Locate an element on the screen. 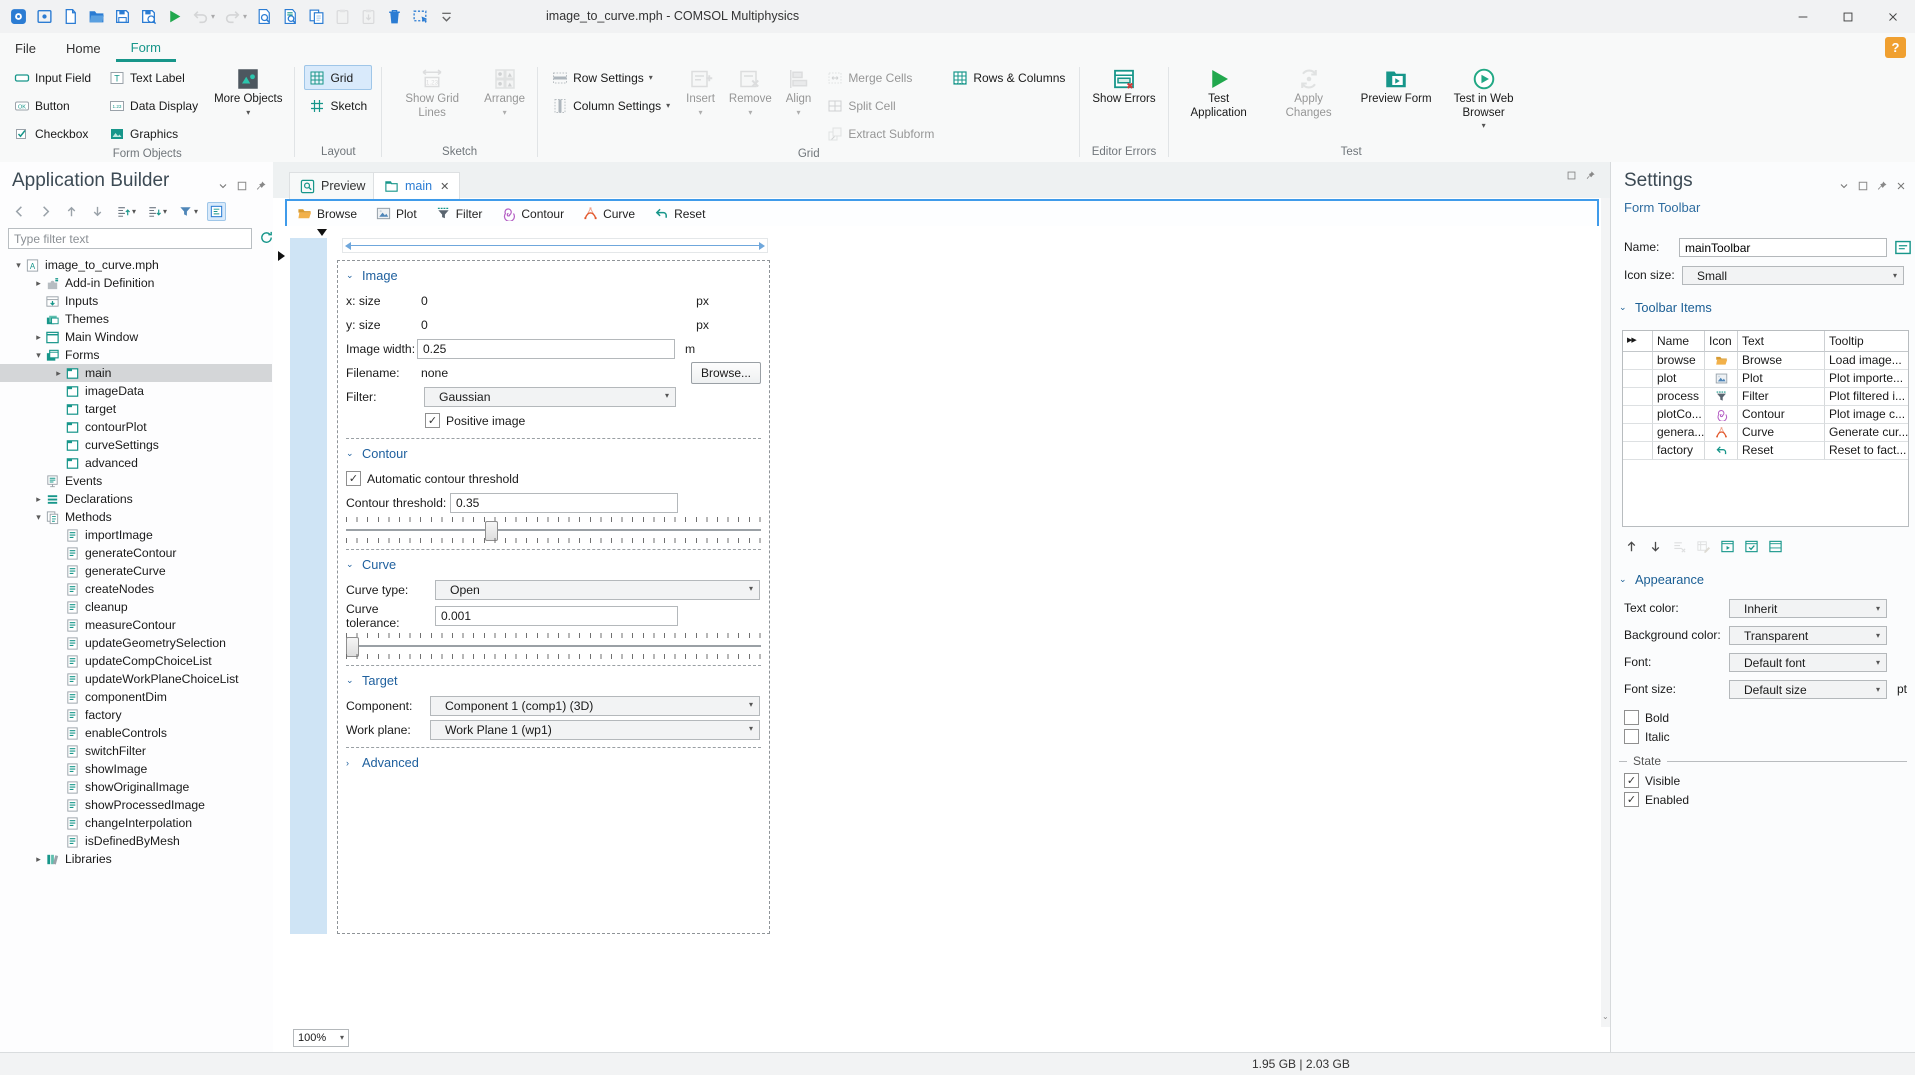 The image size is (1915, 1075). tree-item: ▾ Methods is located at coordinates (136, 517).